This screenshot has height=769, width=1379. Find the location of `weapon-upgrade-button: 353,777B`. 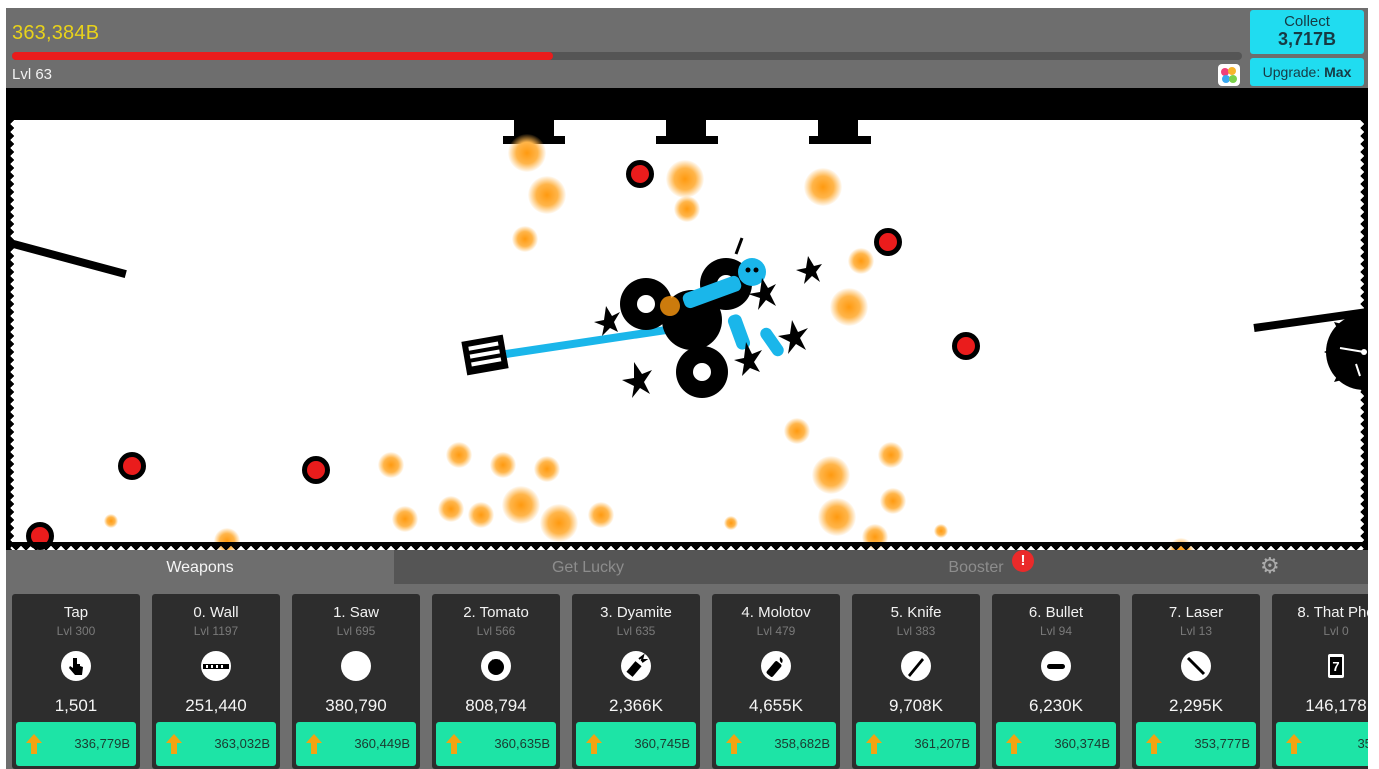

weapon-upgrade-button: 353,777B is located at coordinates (1196, 744).